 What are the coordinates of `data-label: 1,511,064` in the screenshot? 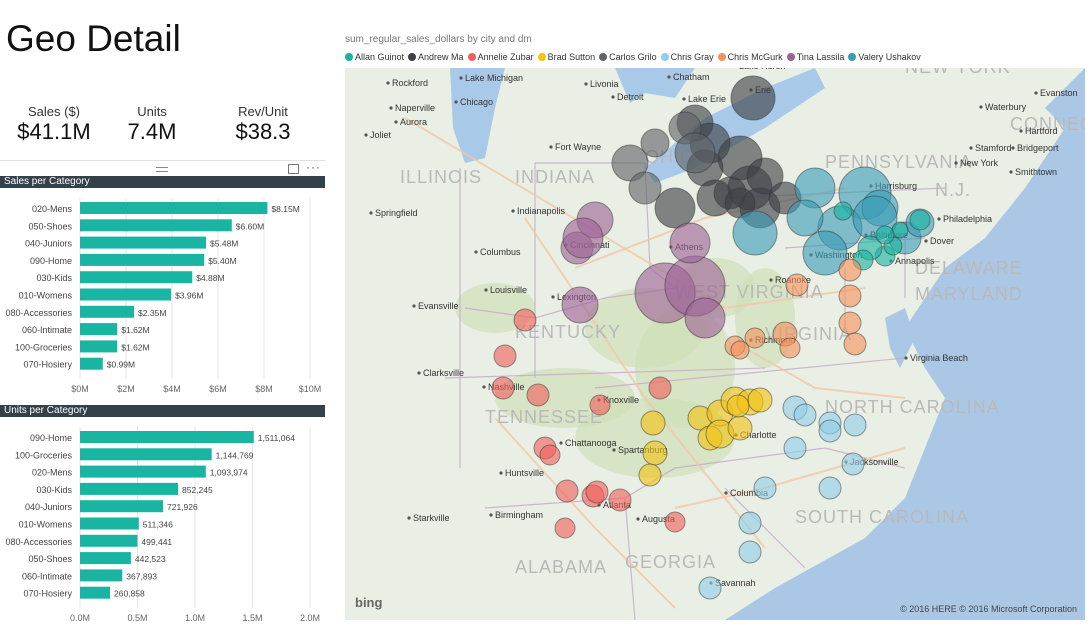 It's located at (276, 438).